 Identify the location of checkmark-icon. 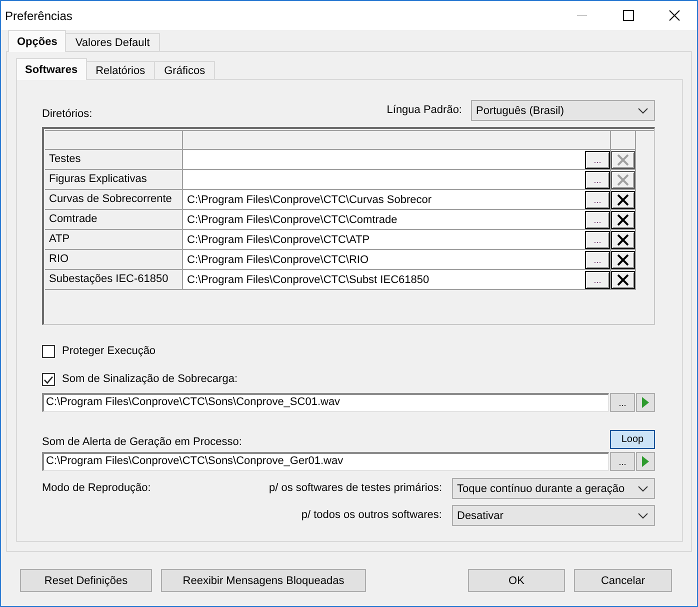
(48, 380).